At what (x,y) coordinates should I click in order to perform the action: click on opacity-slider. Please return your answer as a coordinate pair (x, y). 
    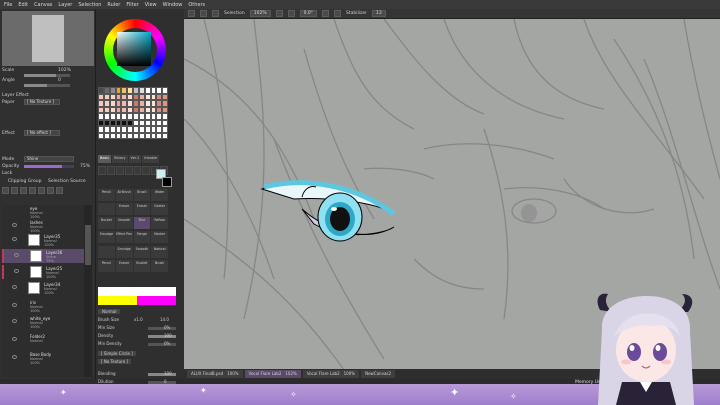
    Looking at the image, I should click on (49, 166).